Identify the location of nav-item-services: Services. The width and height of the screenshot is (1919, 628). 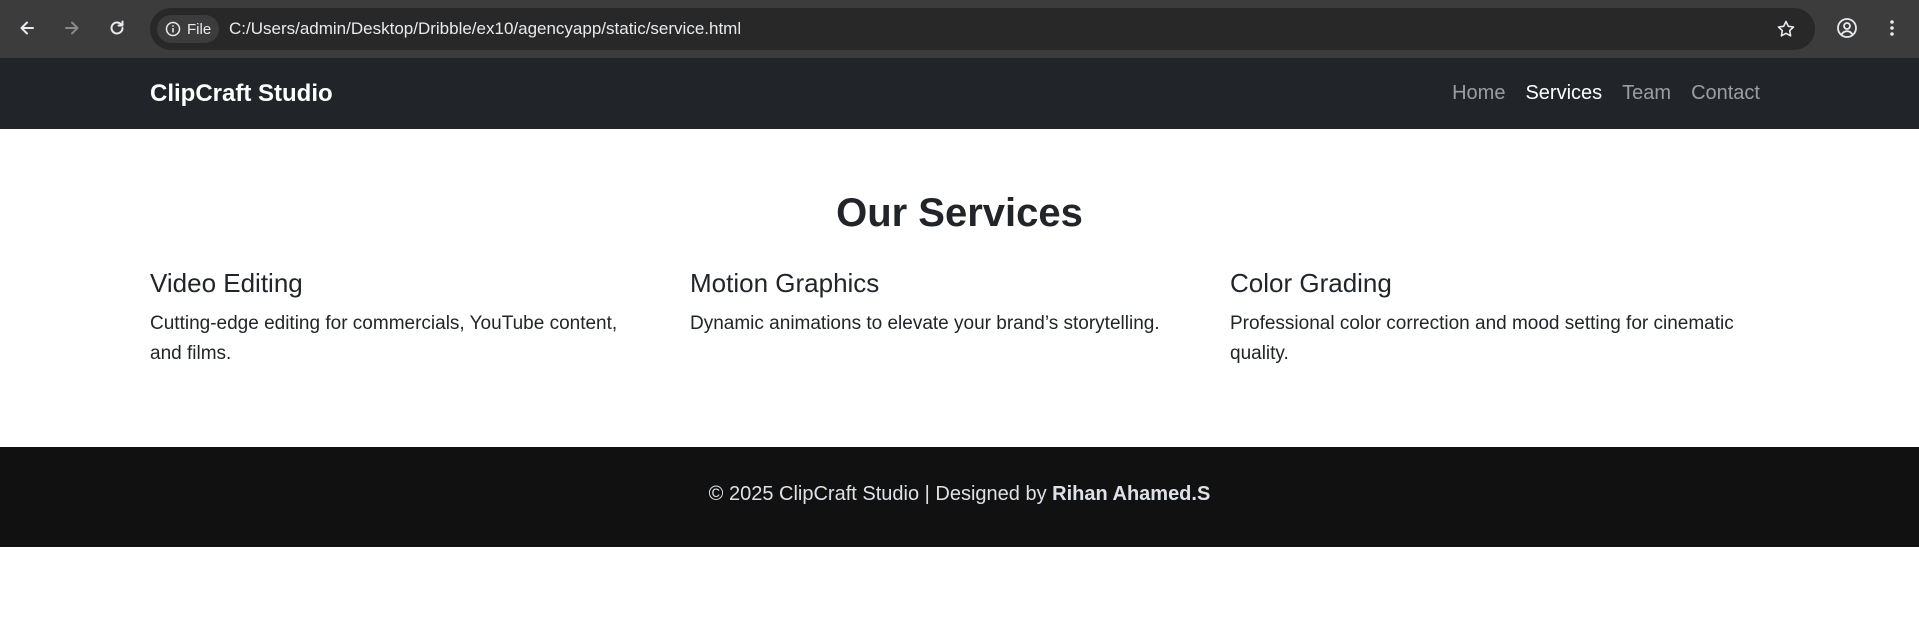
(1553, 93).